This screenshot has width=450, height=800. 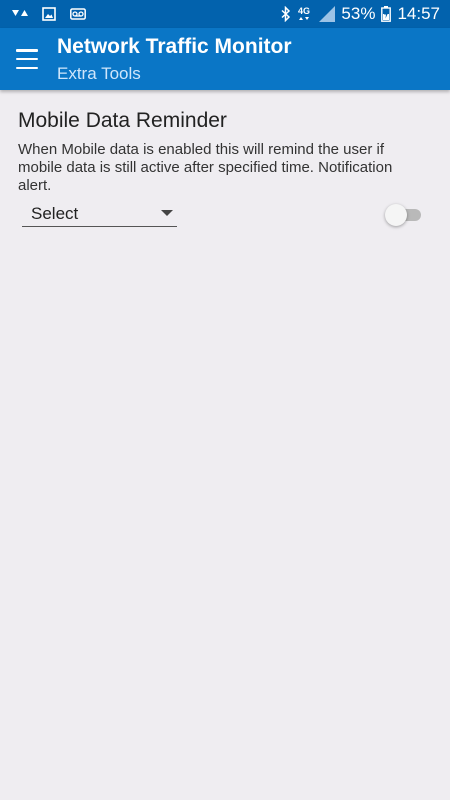 I want to click on dropdown-arrow-icon, so click(x=167, y=213).